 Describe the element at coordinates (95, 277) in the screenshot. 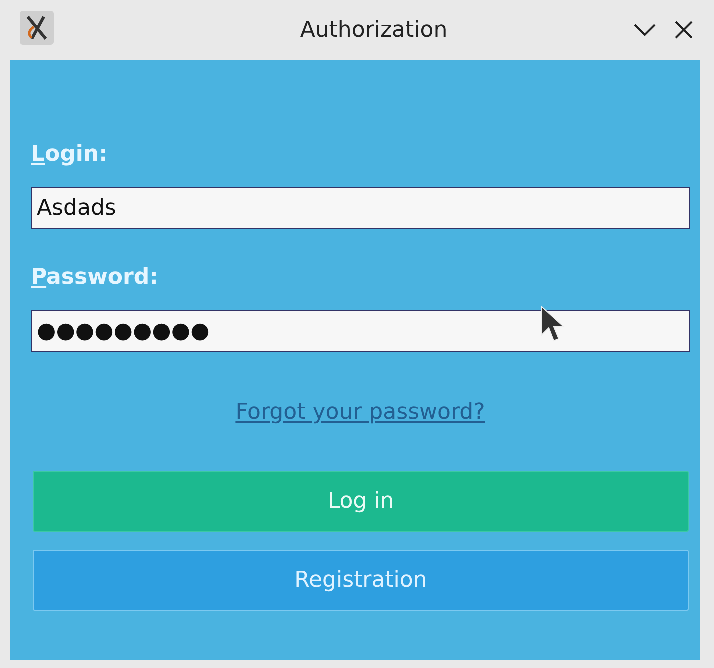

I see `field-label: Password:` at that location.